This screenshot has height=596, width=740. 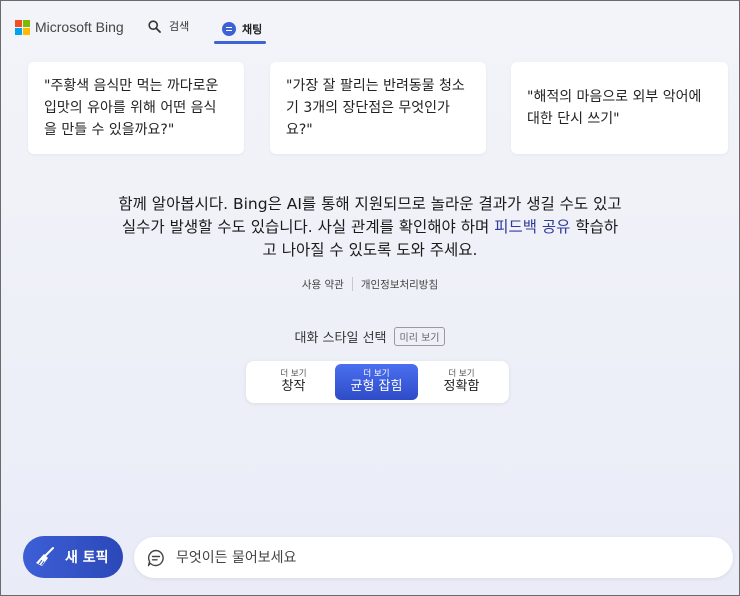 I want to click on nav-search-tab: 검색, so click(x=168, y=26).